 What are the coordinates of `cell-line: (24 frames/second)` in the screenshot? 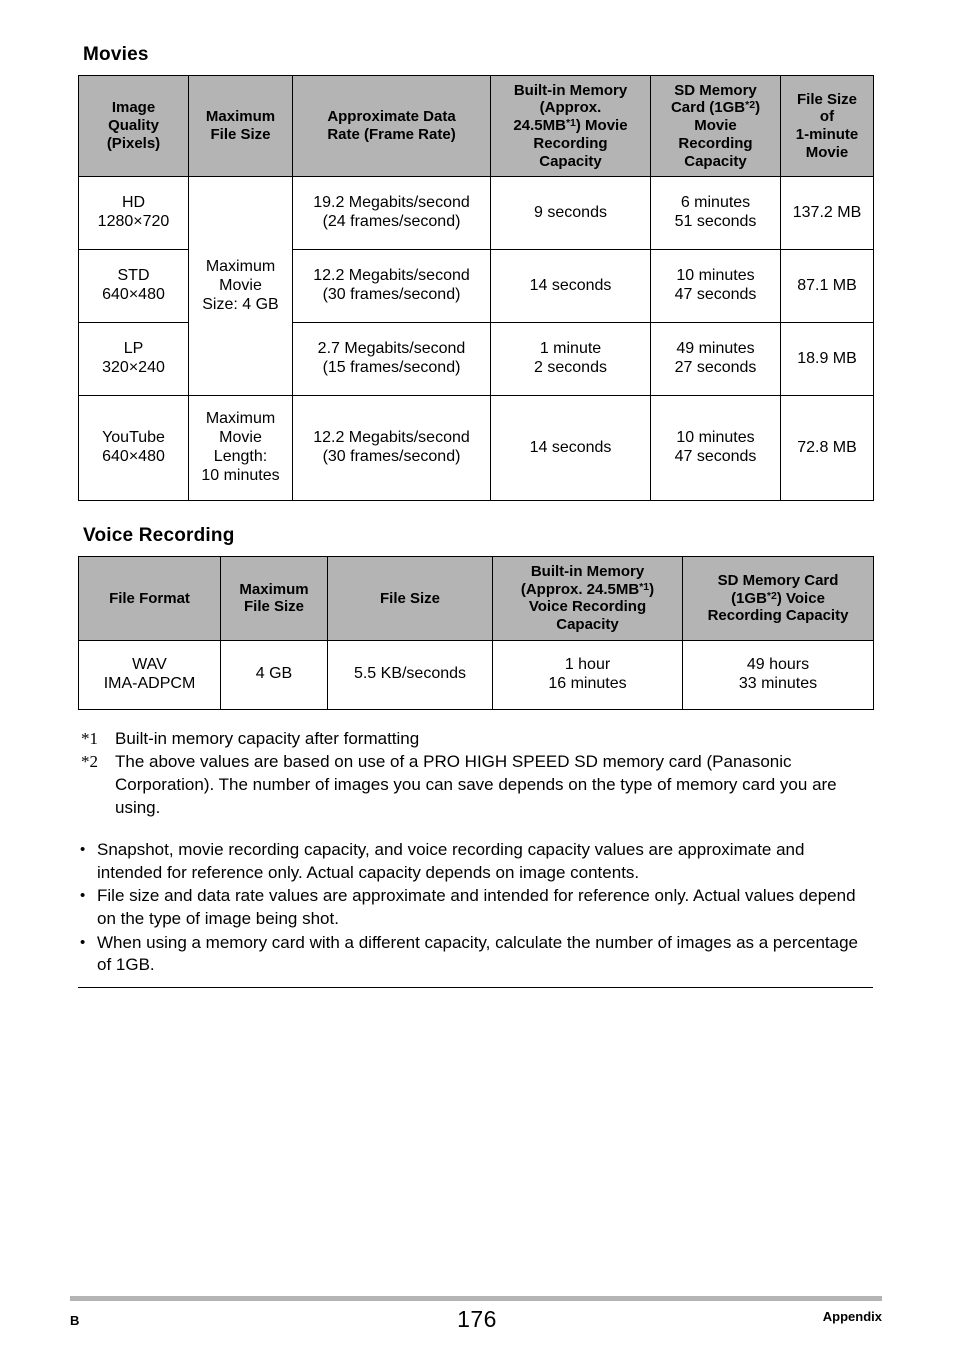 It's located at (391, 222).